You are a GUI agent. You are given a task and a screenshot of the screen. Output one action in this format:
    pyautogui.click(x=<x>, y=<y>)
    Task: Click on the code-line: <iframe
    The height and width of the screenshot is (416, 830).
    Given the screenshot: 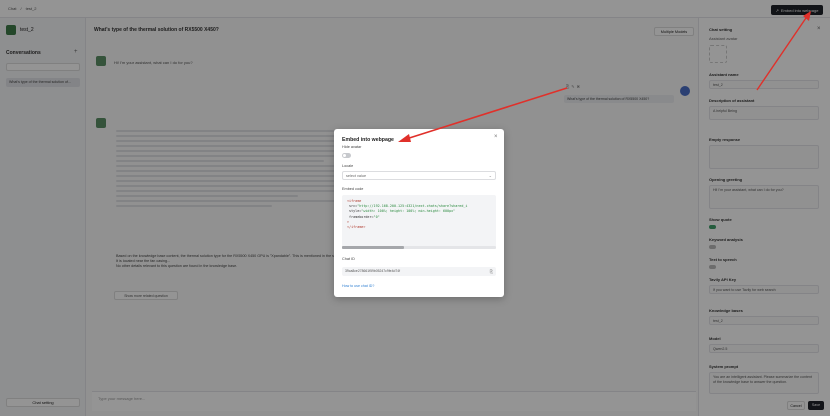 What is the action you would take?
    pyautogui.click(x=354, y=201)
    